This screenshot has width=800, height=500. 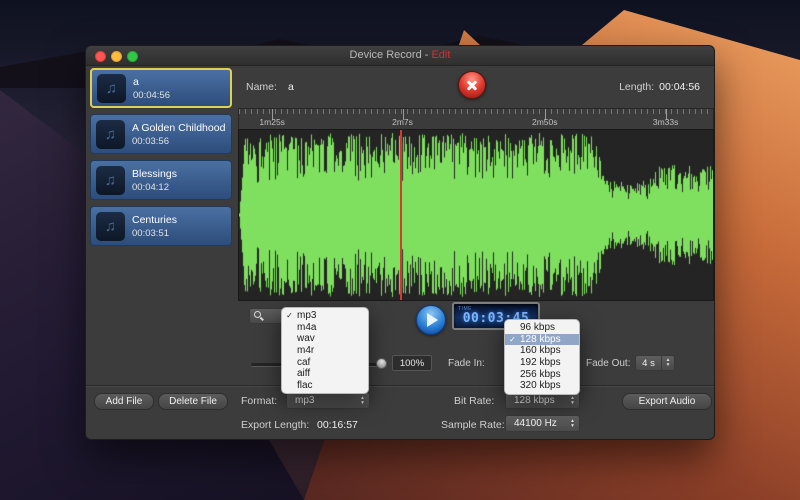 I want to click on menu-item-label: 256 kbps, so click(x=540, y=374).